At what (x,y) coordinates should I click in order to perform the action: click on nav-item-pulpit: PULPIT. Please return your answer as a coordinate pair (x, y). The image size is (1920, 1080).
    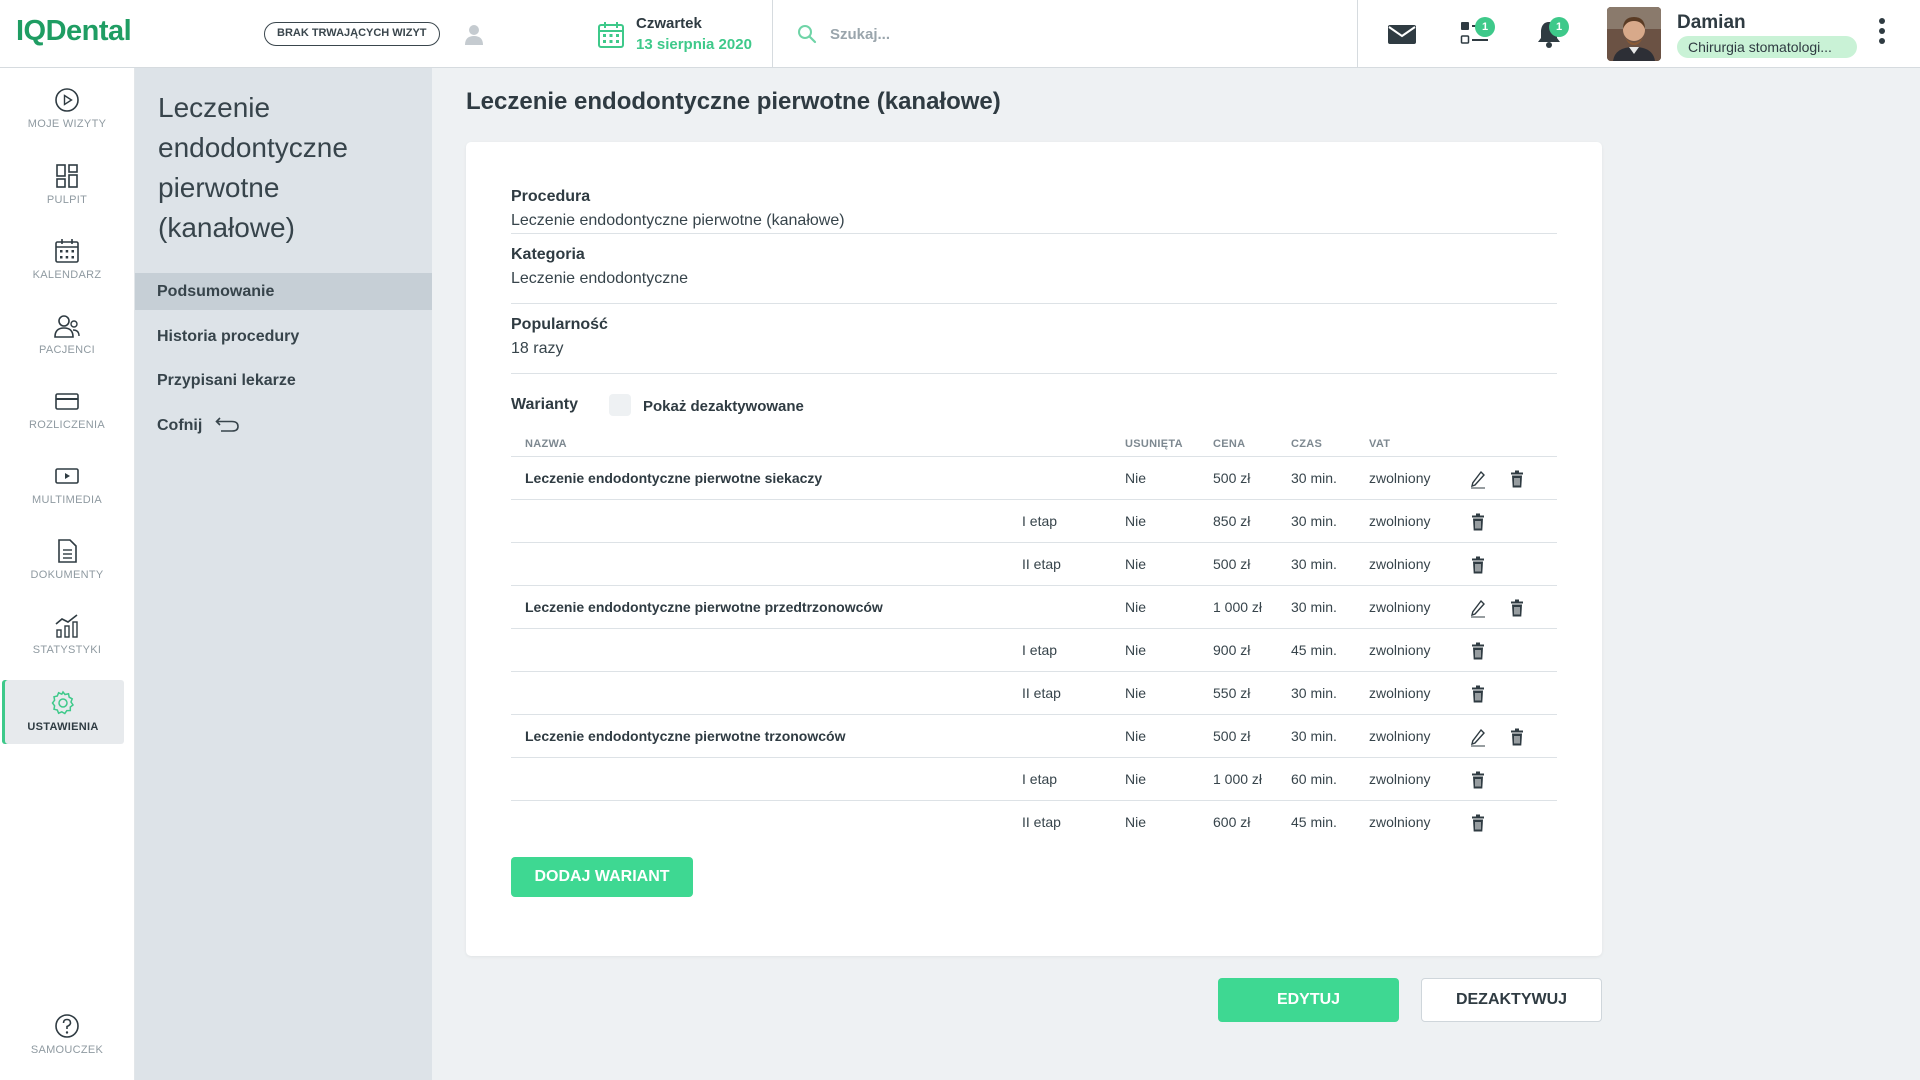
    Looking at the image, I should click on (67, 194).